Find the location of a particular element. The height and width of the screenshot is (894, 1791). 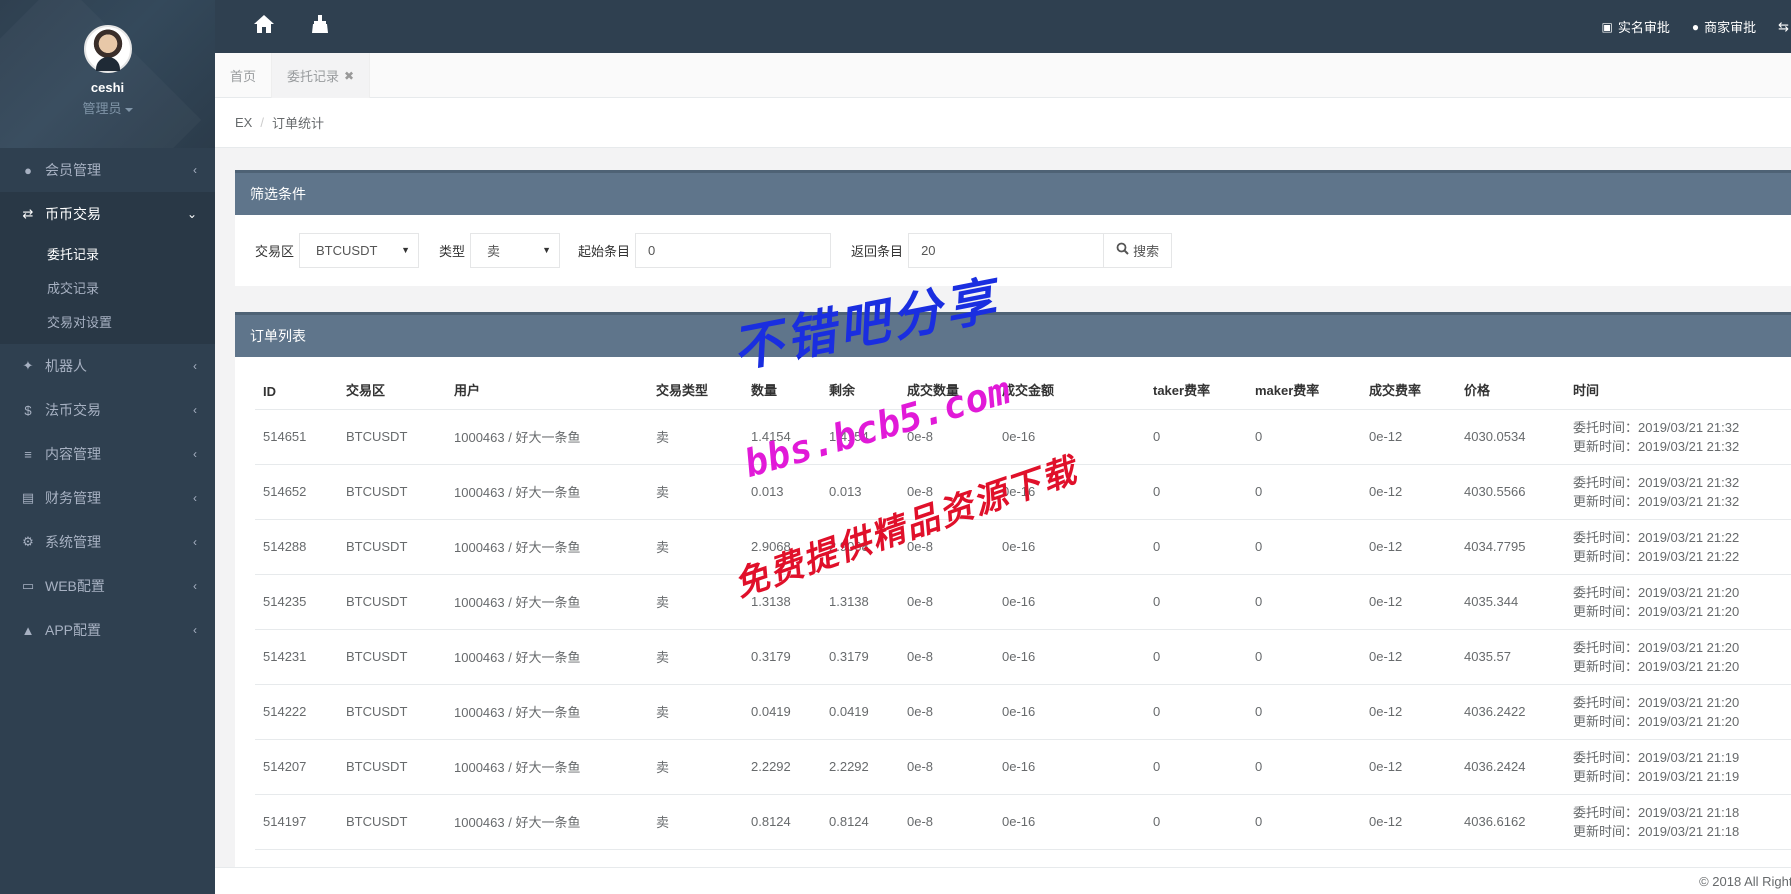

cell-maker-fee: 0 is located at coordinates (1304, 547).